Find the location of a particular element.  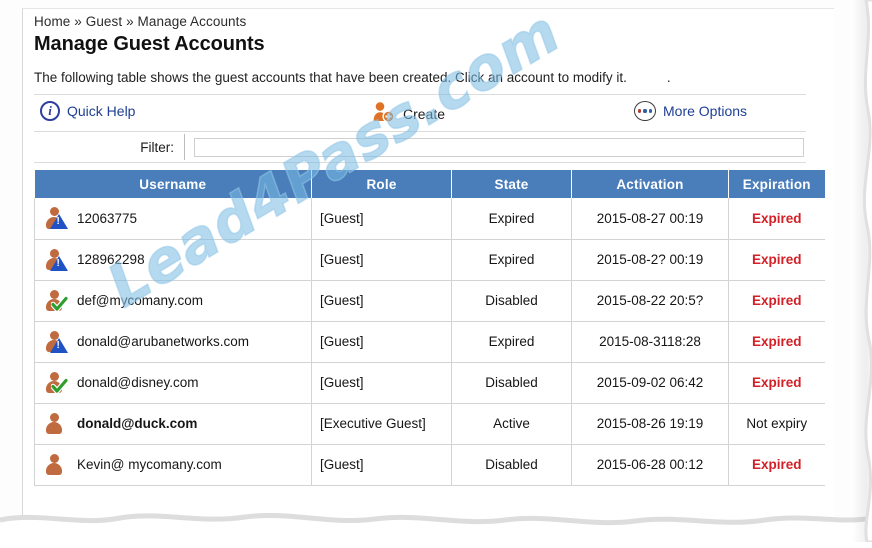

column-header-state: State is located at coordinates (511, 184).